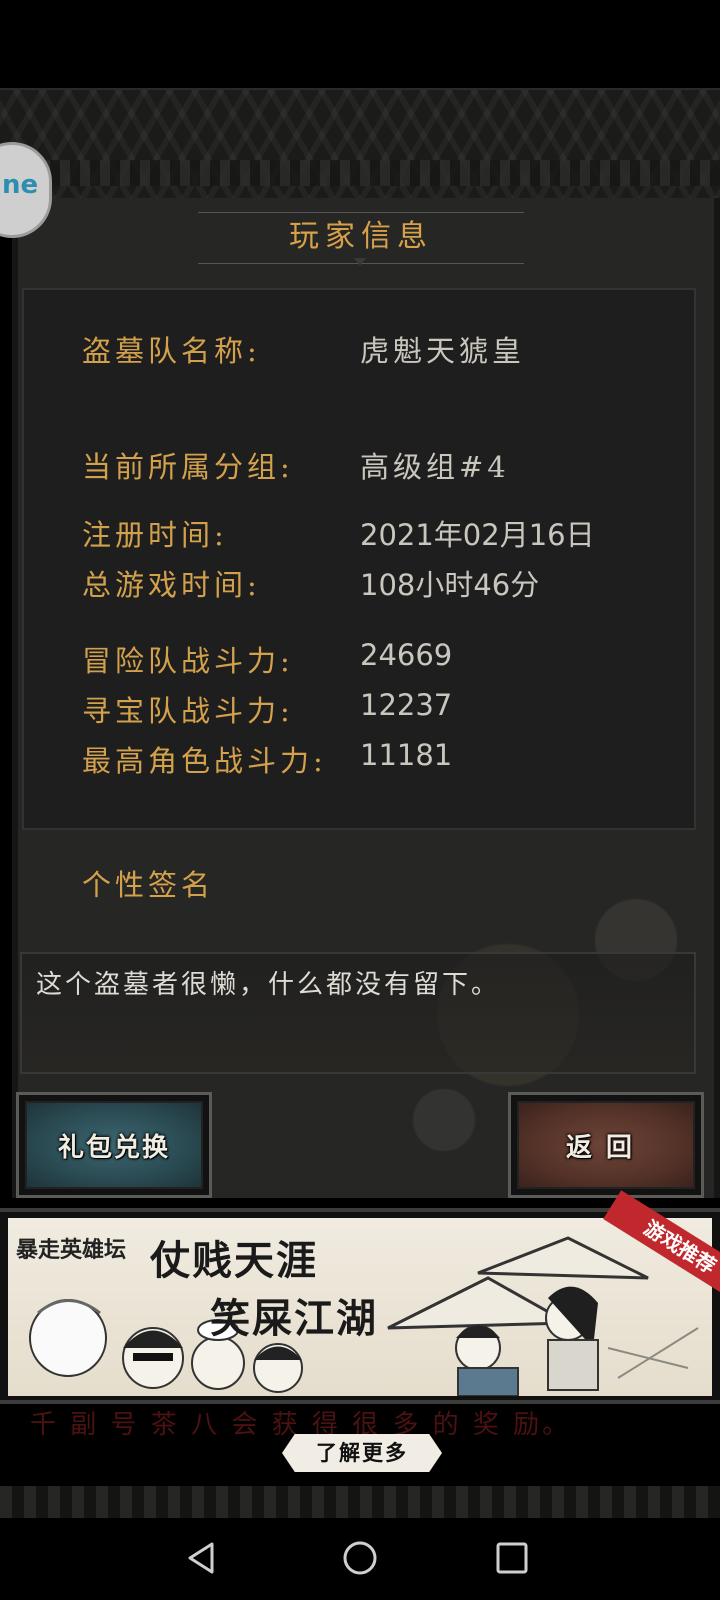 This screenshot has height=1600, width=720. What do you see at coordinates (71, 1250) in the screenshot?
I see `ad-brand-logo: 暴走英雄坛` at bounding box center [71, 1250].